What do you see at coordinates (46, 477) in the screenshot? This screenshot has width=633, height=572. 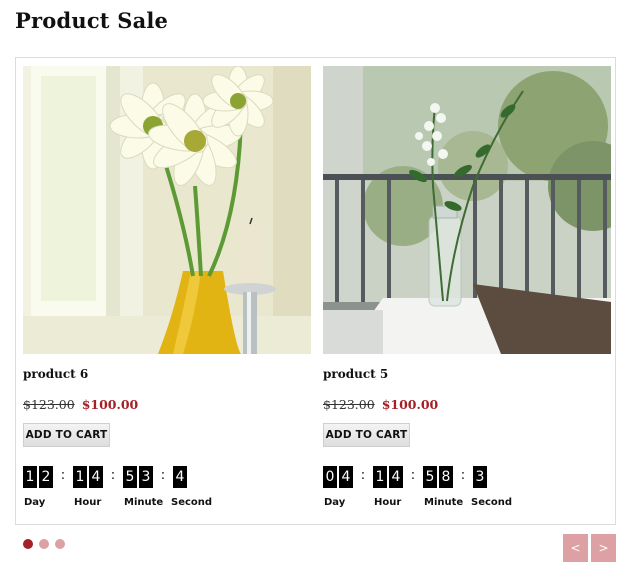 I see `countdown-digit: 2` at bounding box center [46, 477].